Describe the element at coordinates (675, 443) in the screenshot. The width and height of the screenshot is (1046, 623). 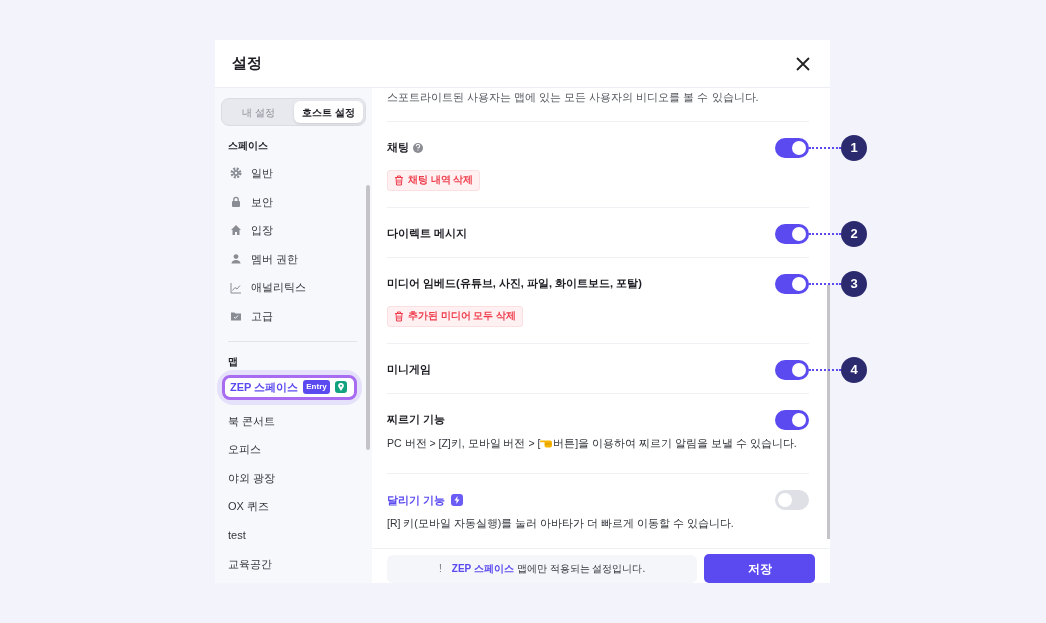
I see `setting-description: 버튼]을 이용하여 찌르기 알림을 보낼 수 있습니다.` at that location.